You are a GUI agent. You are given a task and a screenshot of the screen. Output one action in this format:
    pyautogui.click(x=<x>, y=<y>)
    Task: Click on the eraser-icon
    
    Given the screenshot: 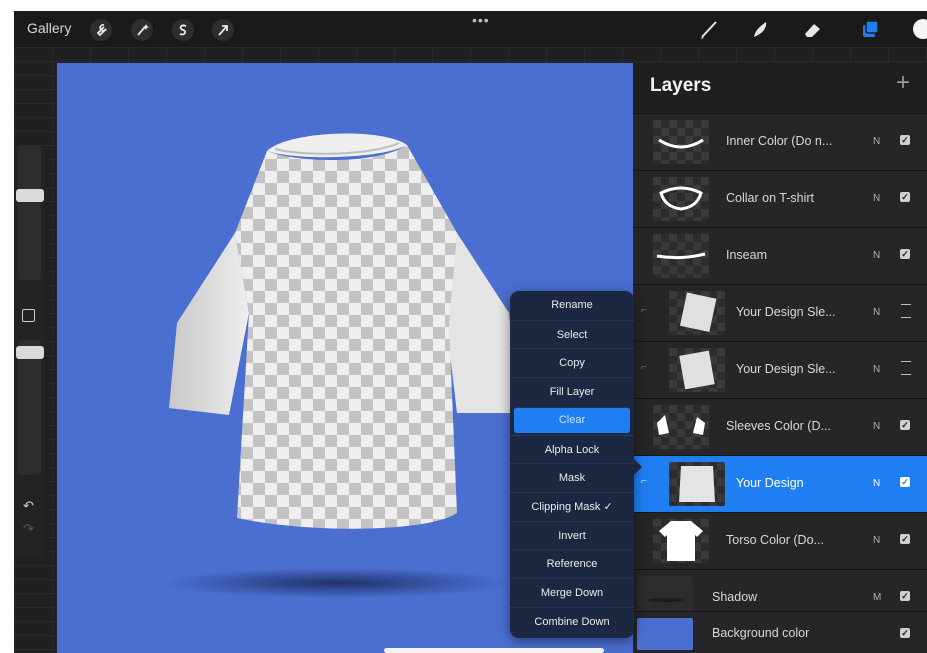 What is the action you would take?
    pyautogui.click(x=813, y=29)
    